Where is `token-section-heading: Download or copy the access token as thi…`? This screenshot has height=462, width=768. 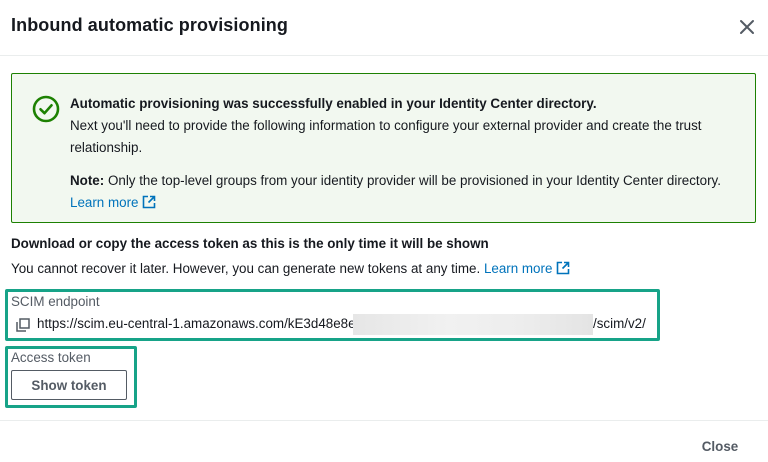
token-section-heading: Download or copy the access token as thi… is located at coordinates (250, 243).